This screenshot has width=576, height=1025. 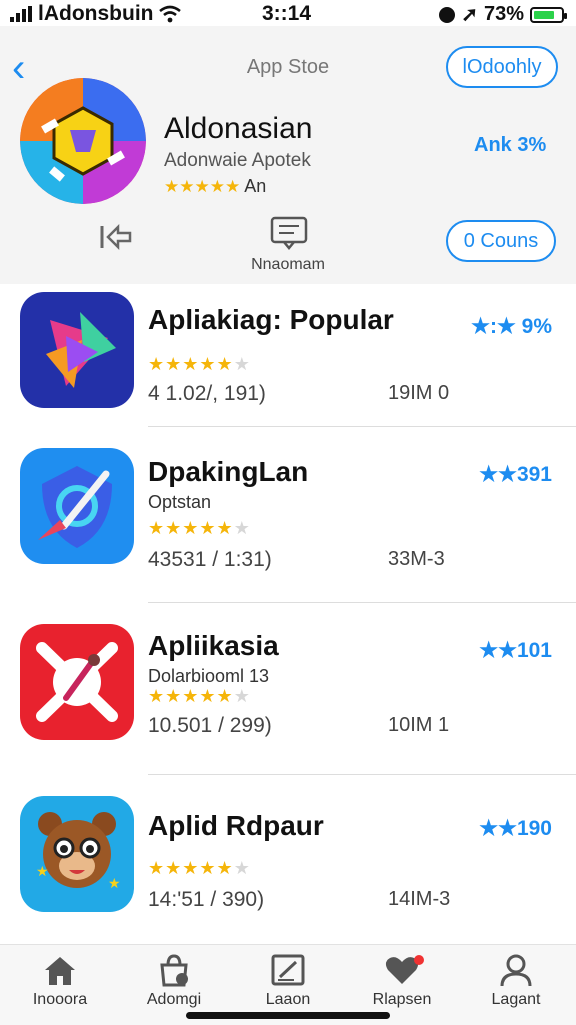 What do you see at coordinates (416, 559) in the screenshot?
I see `app-size: 33M-3` at bounding box center [416, 559].